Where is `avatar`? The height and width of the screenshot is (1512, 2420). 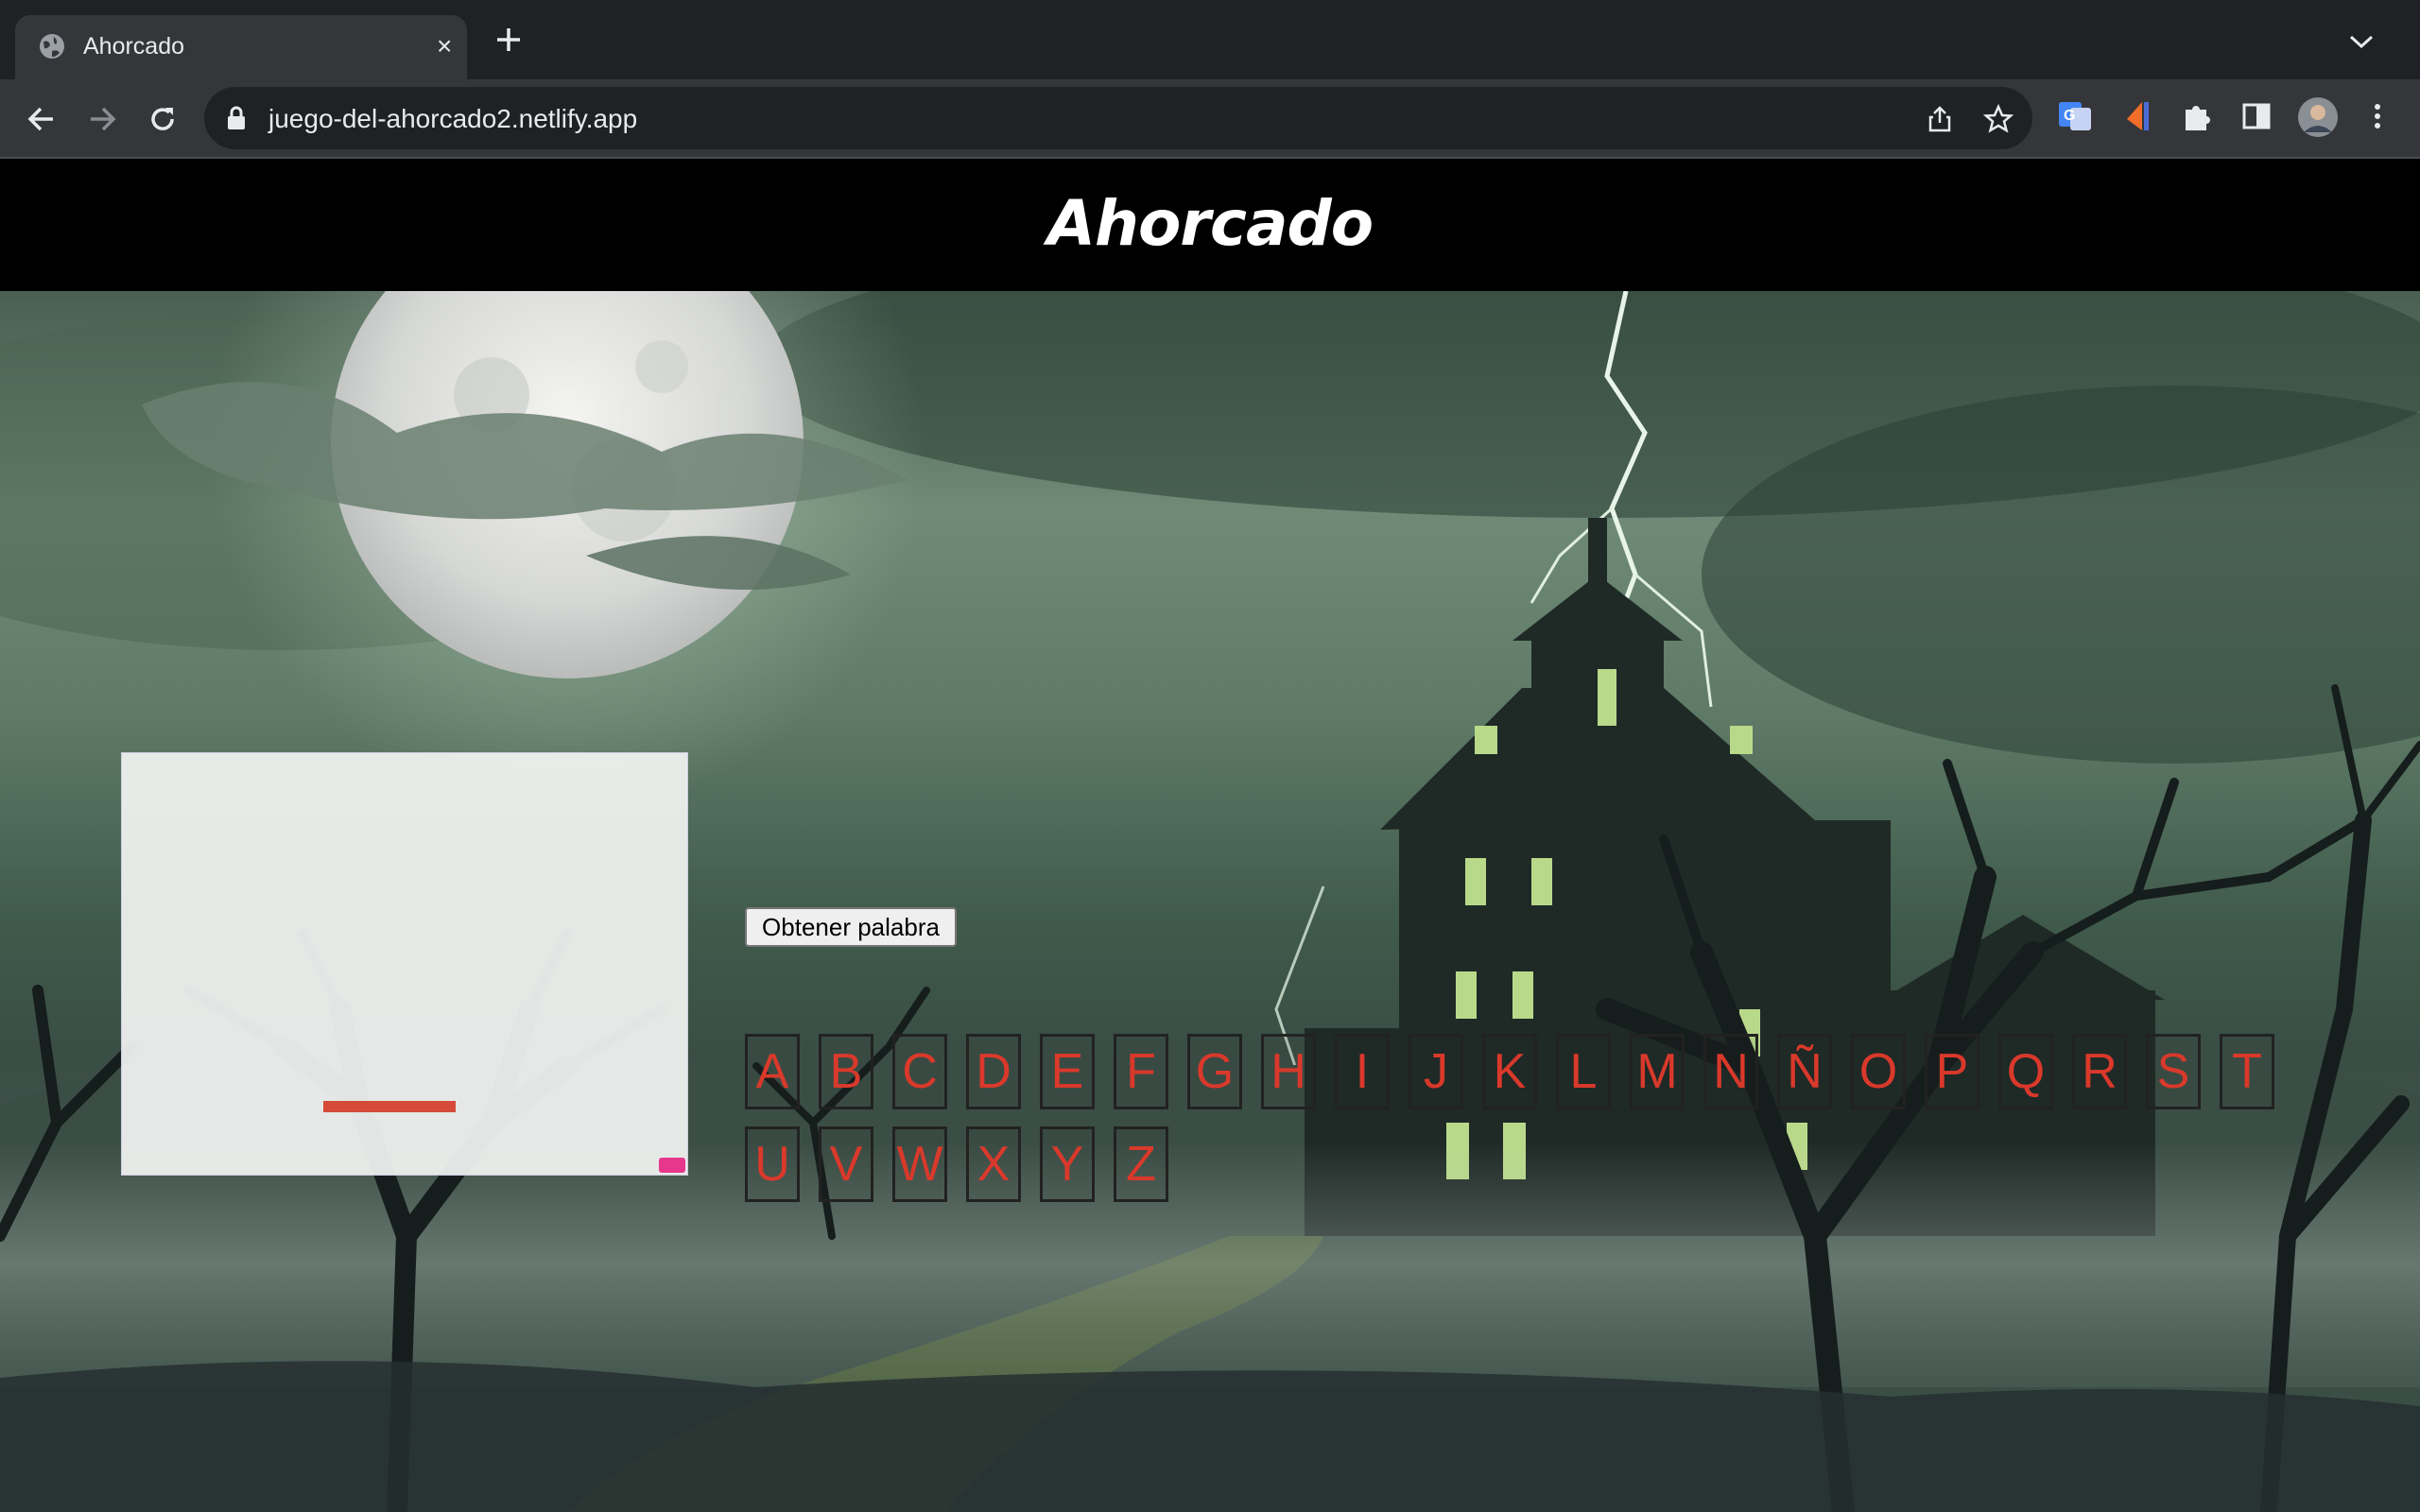
avatar is located at coordinates (2318, 117).